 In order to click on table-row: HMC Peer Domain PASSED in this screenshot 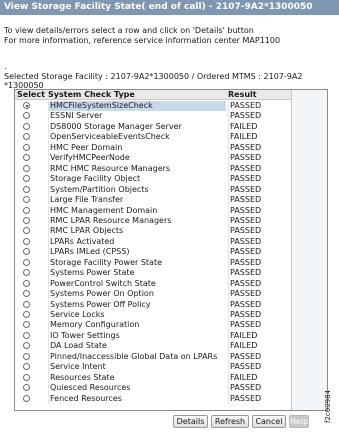, I will do `click(153, 148)`.